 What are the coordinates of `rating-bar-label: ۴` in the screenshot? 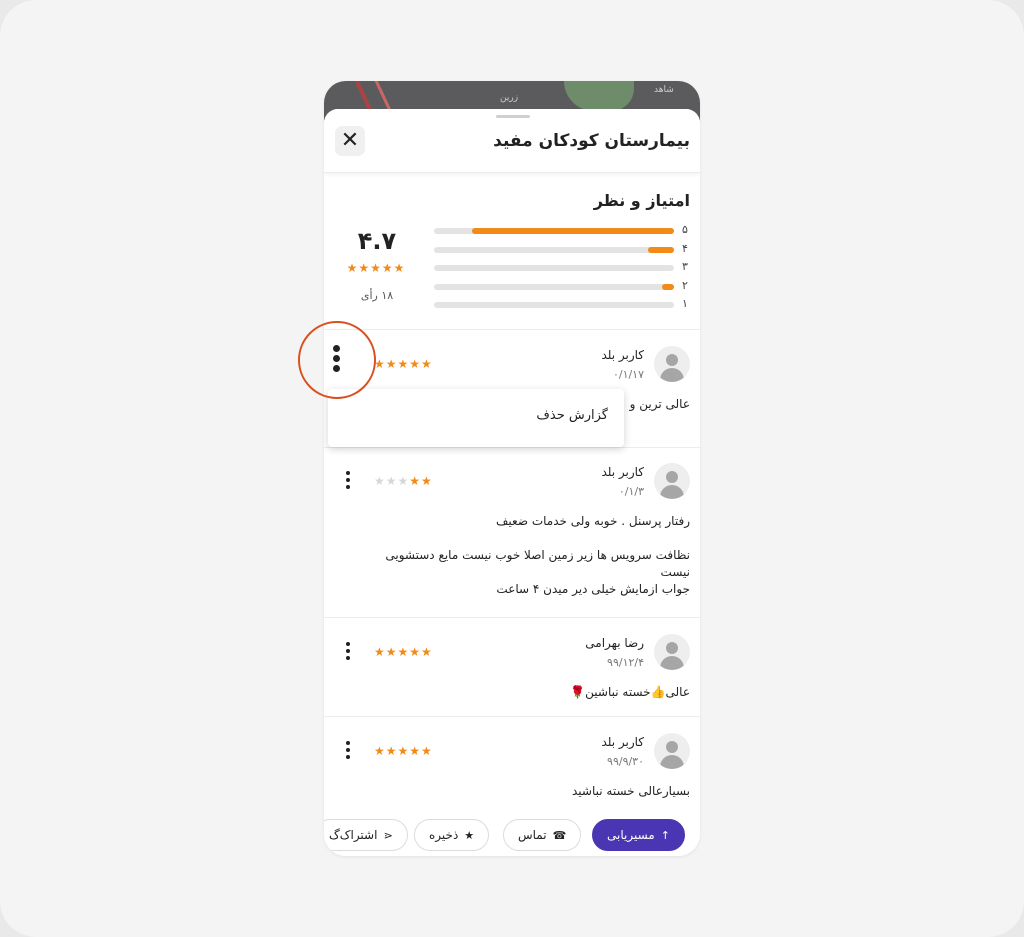 It's located at (685, 248).